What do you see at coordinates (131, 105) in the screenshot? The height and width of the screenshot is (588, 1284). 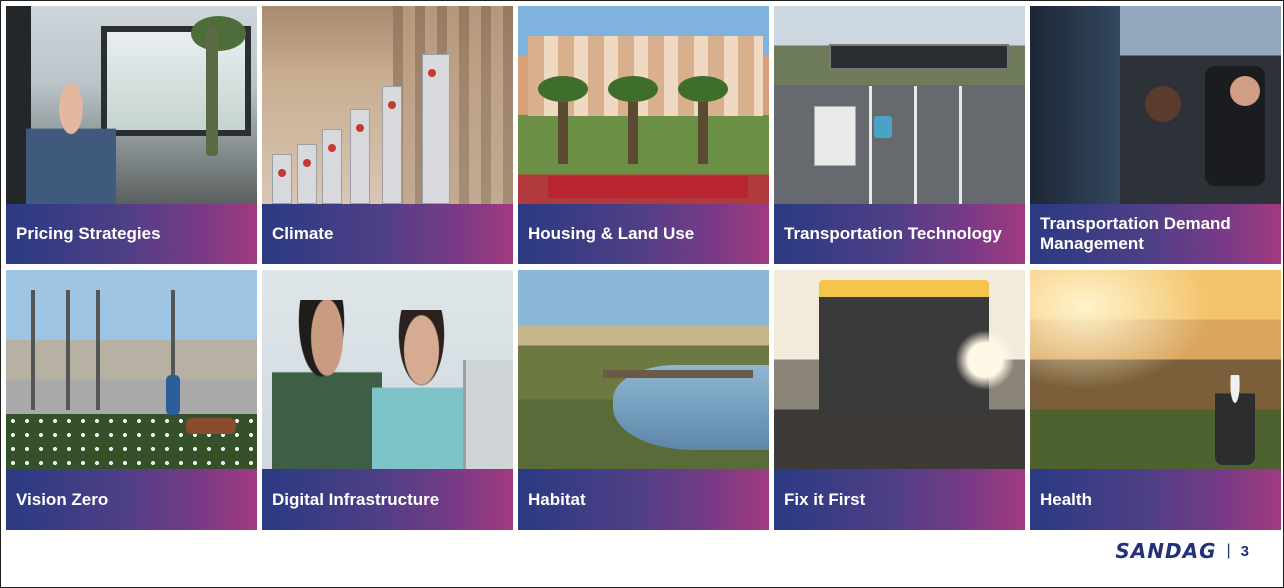 I see `pricing-strategies-photo` at bounding box center [131, 105].